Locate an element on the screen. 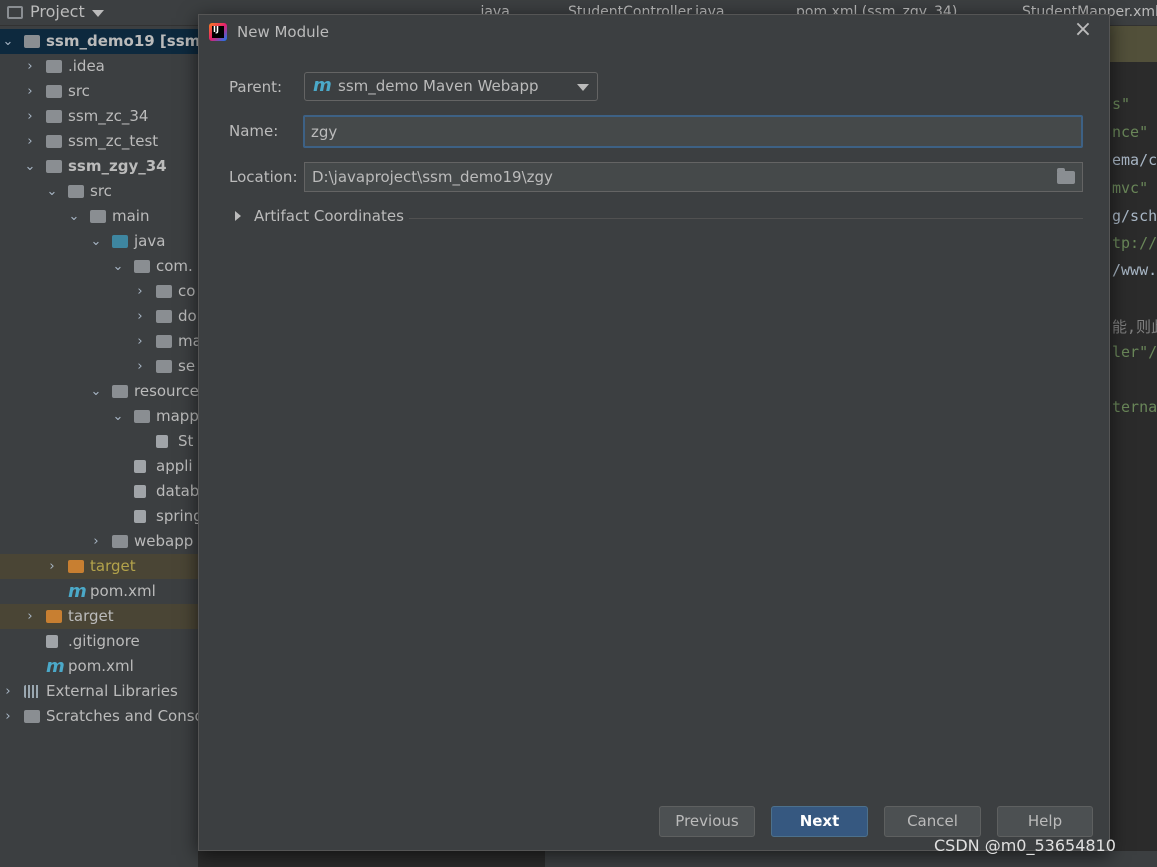 Image resolution: width=1157 pixels, height=867 pixels. code-line: g/sch is located at coordinates (1134, 216).